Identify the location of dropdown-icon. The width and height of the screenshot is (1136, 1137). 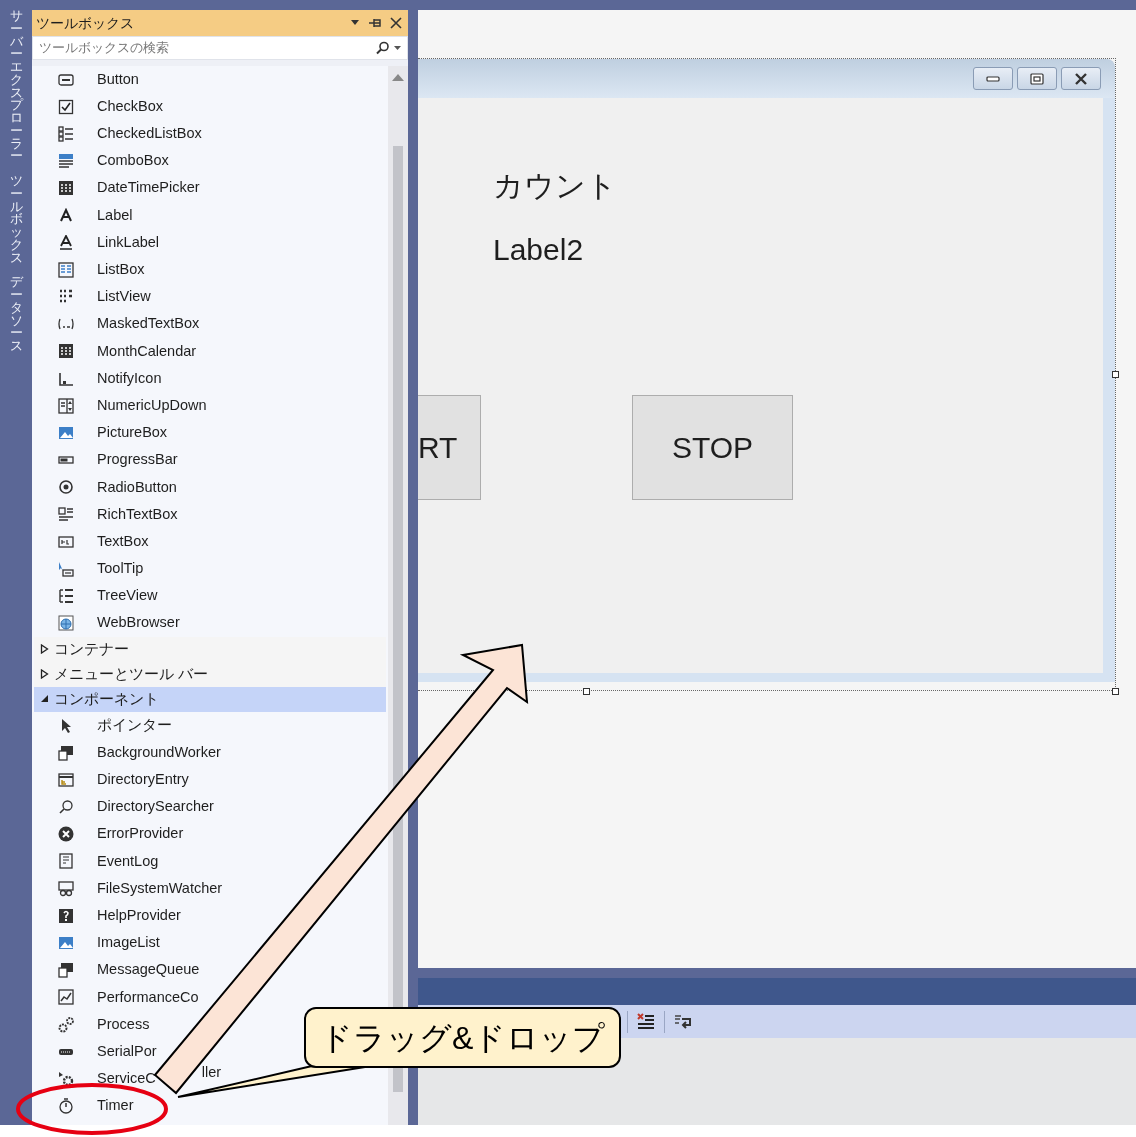
(355, 23).